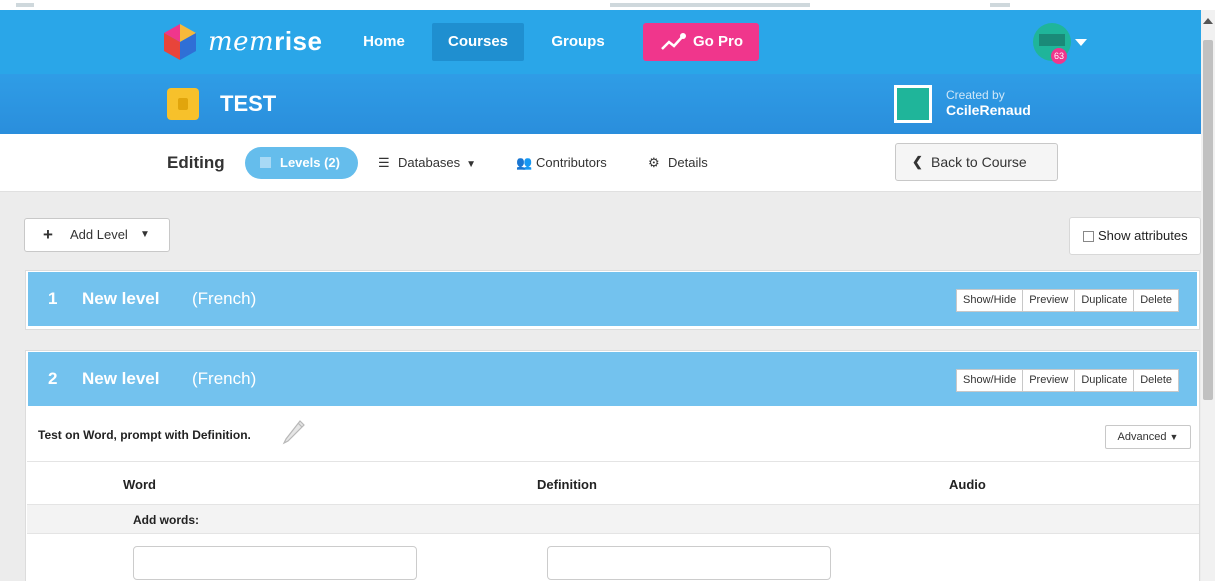  I want to click on scroll-up-icon, so click(1208, 21).